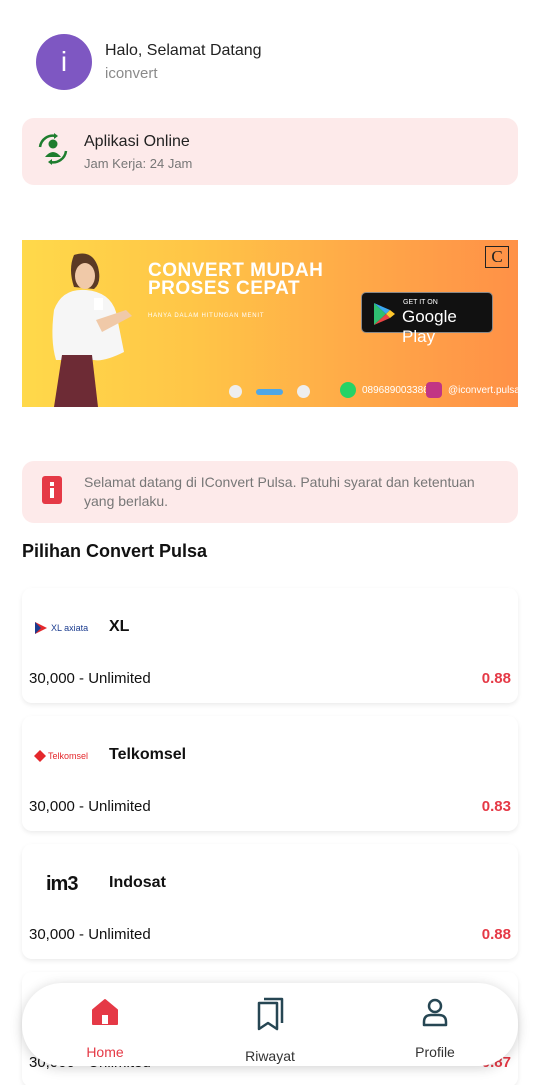  I want to click on model-illustration, so click(92, 330).